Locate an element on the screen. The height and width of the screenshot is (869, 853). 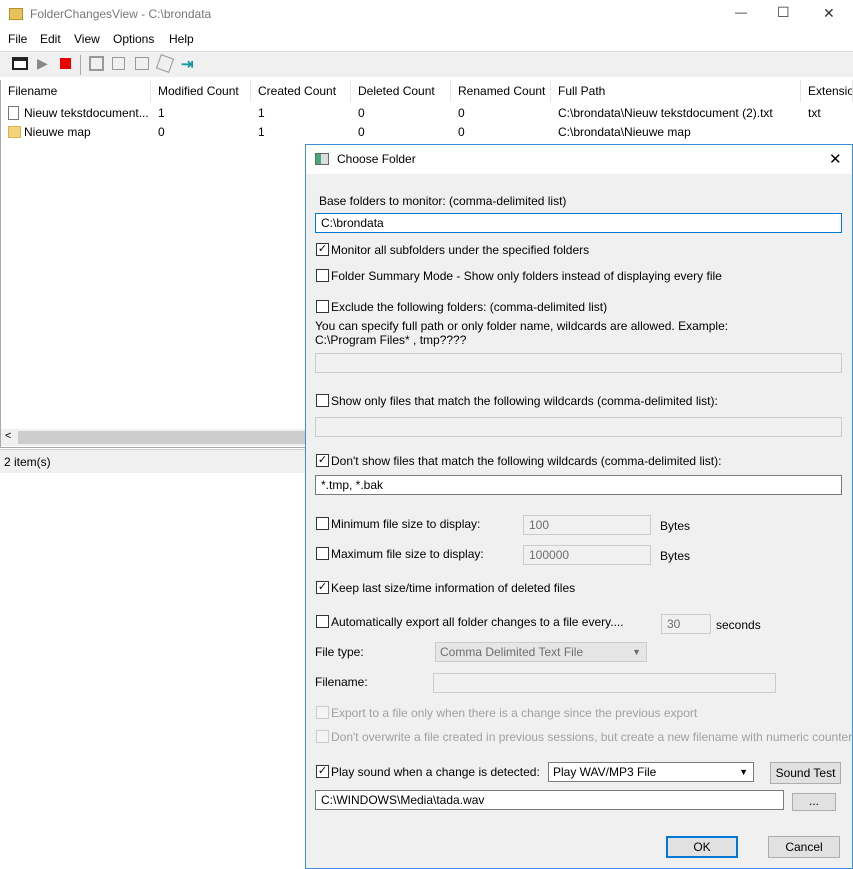
menu-view: View is located at coordinates (87, 39).